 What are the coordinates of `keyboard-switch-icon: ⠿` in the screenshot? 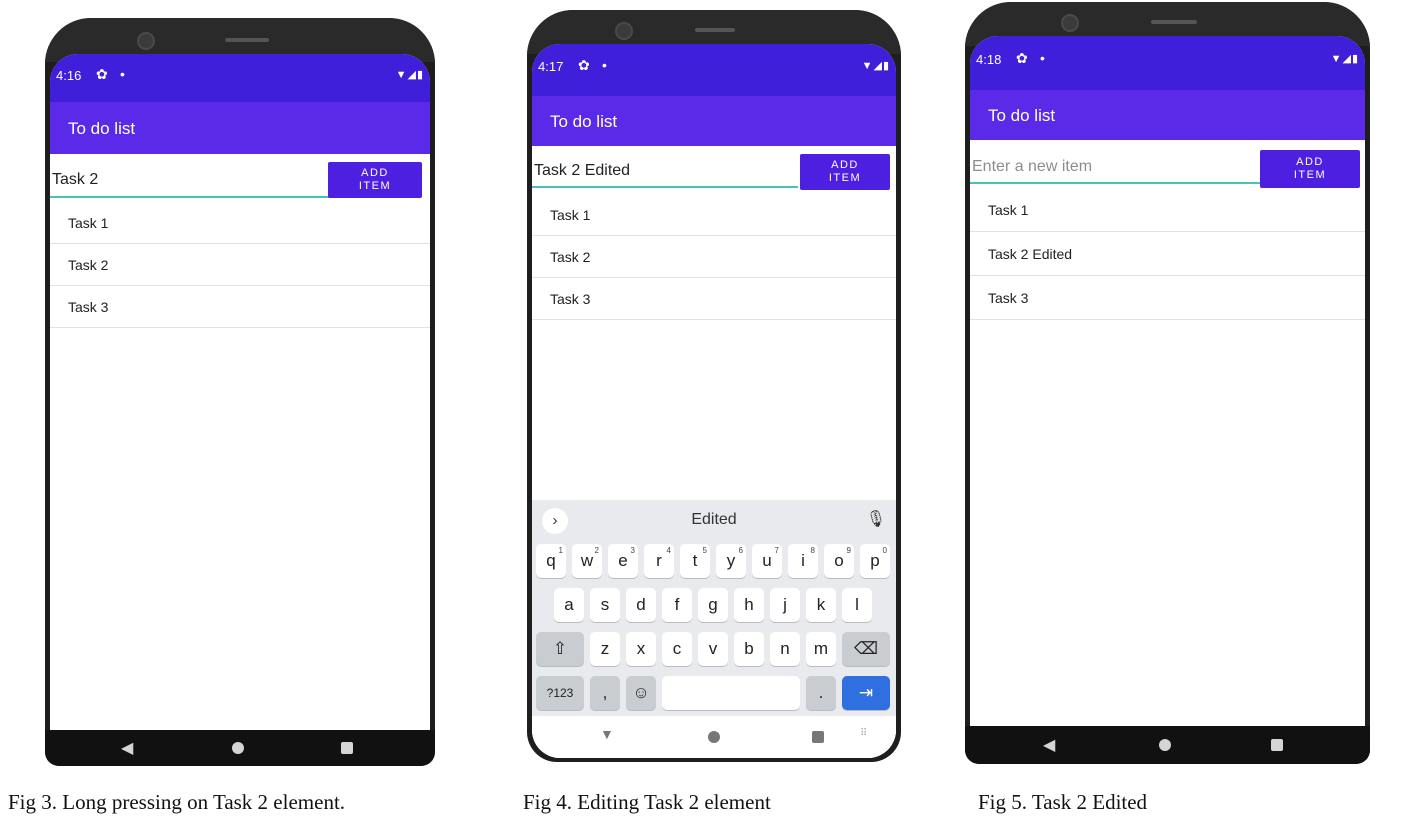 It's located at (863, 733).